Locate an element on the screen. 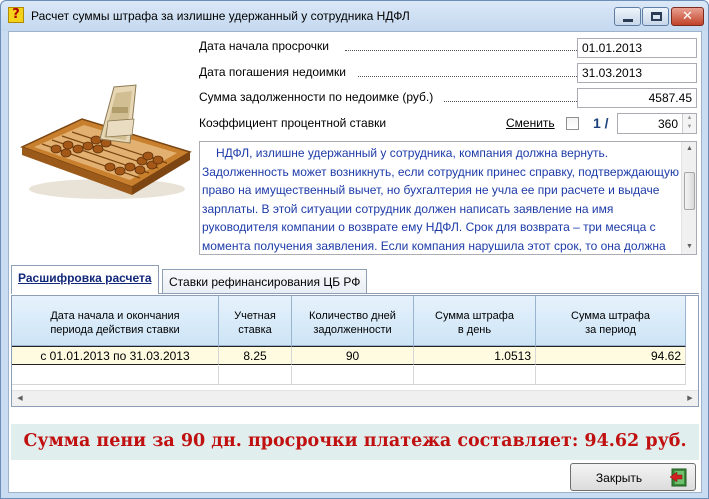 The width and height of the screenshot is (709, 499). close-button: Закрыть is located at coordinates (633, 477).